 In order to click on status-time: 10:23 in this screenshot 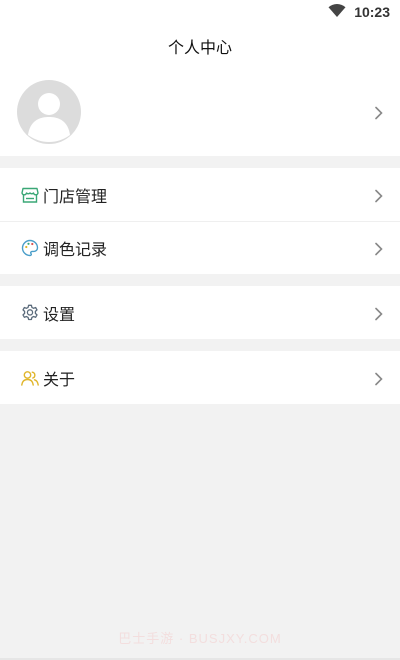, I will do `click(372, 12)`.